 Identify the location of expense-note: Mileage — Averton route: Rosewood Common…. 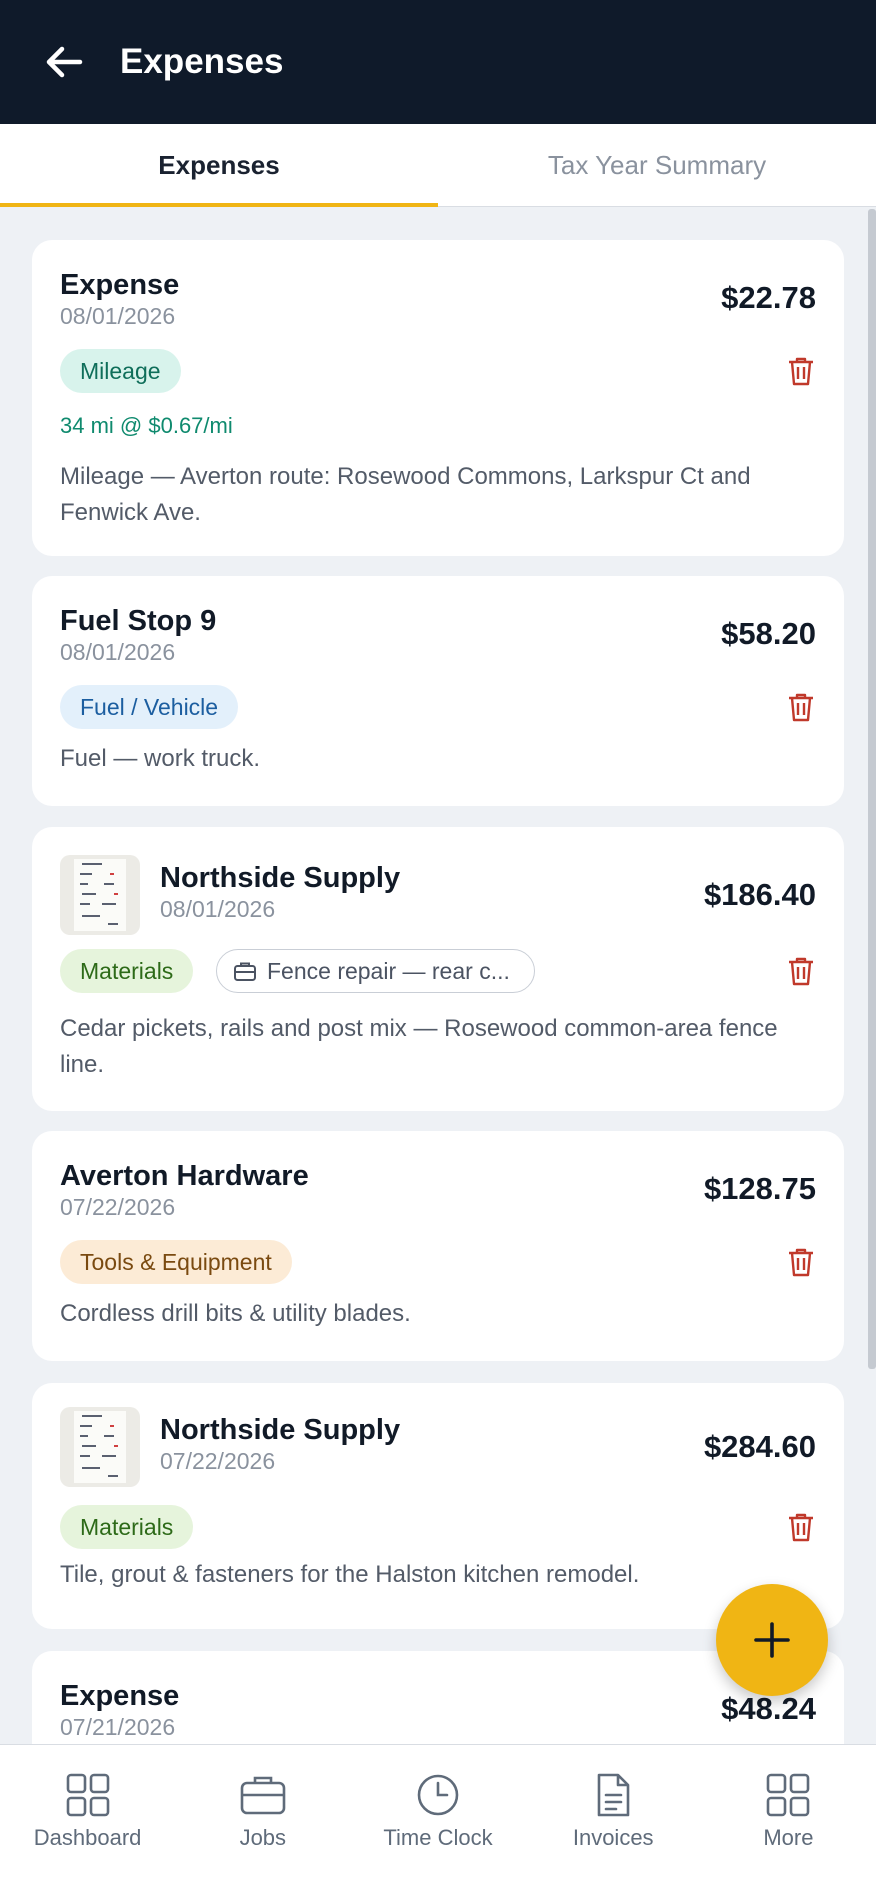
(405, 494).